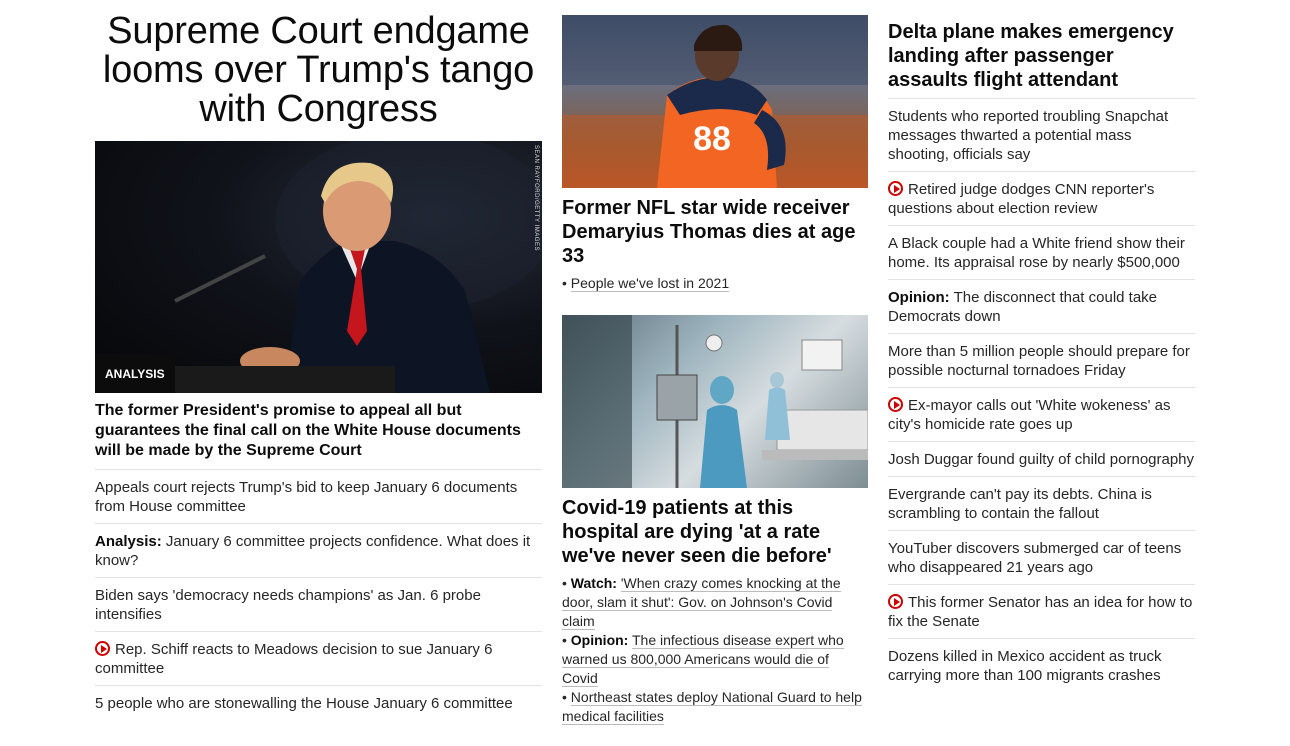 The height and width of the screenshot is (746, 1290). I want to click on nfl-bullets: • People we've lost in 2021, so click(715, 283).